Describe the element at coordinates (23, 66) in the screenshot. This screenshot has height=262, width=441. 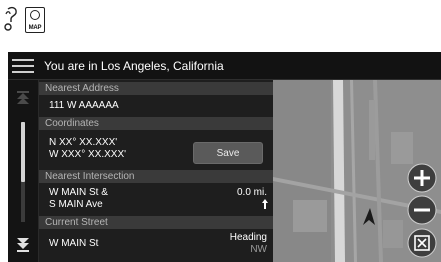
I see `menu-icon` at that location.